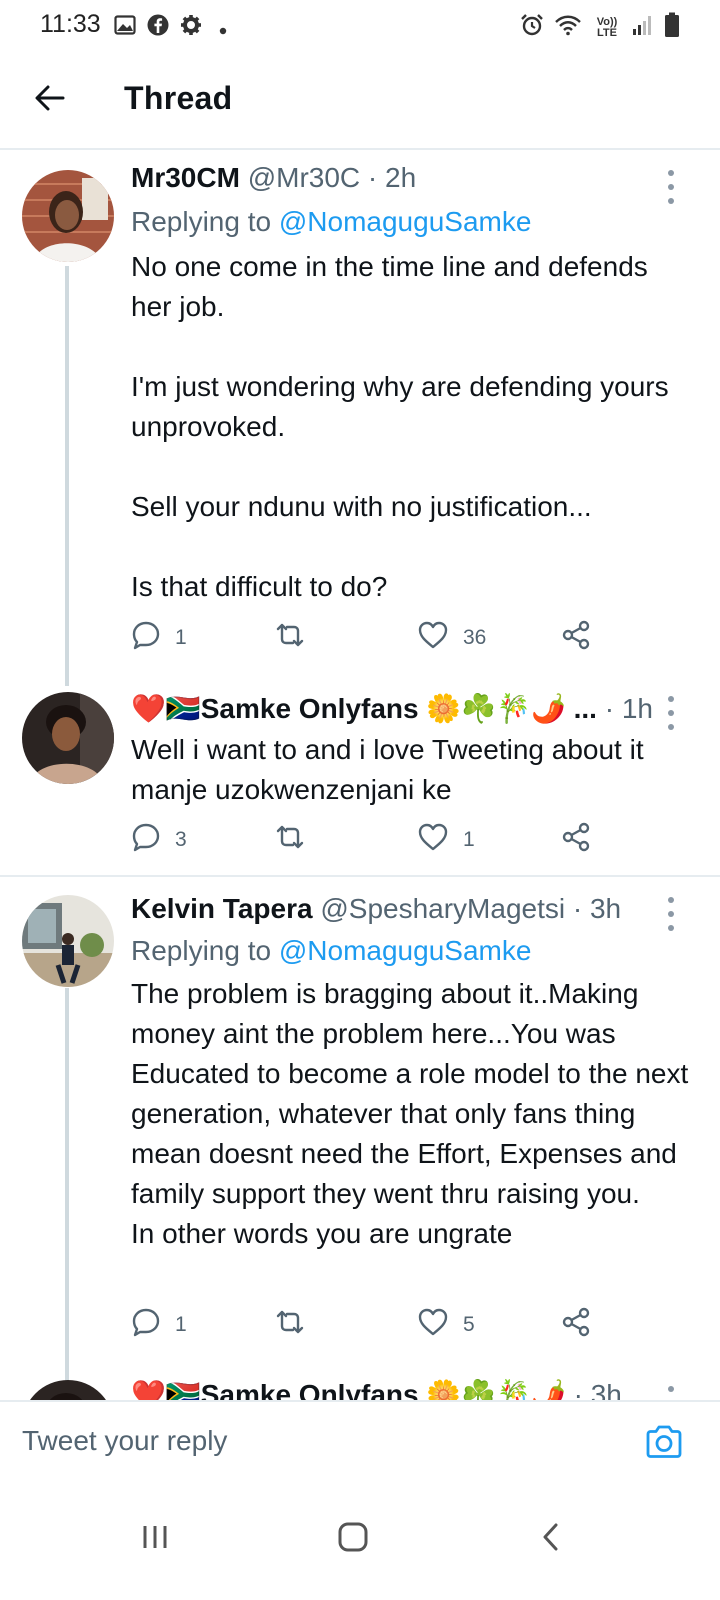 This screenshot has height=1600, width=720. Describe the element at coordinates (125, 27) in the screenshot. I see `gallery-icon` at that location.